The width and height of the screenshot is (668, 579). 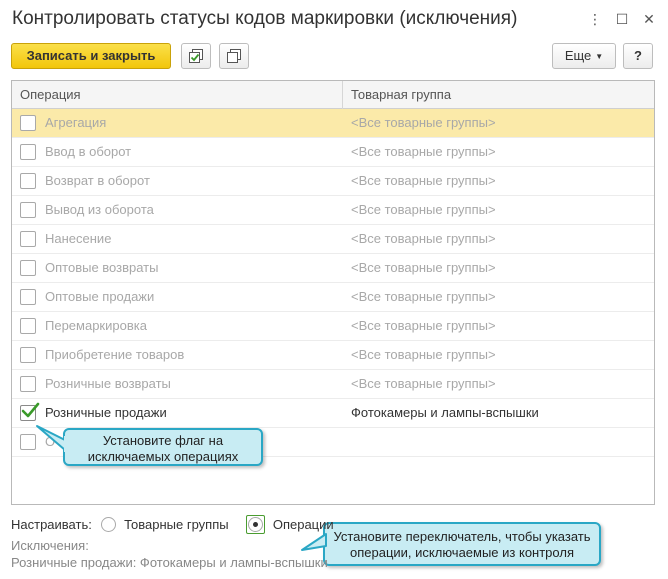 What do you see at coordinates (181, 152) in the screenshot?
I see `cell-operation: Ввод в оборот` at bounding box center [181, 152].